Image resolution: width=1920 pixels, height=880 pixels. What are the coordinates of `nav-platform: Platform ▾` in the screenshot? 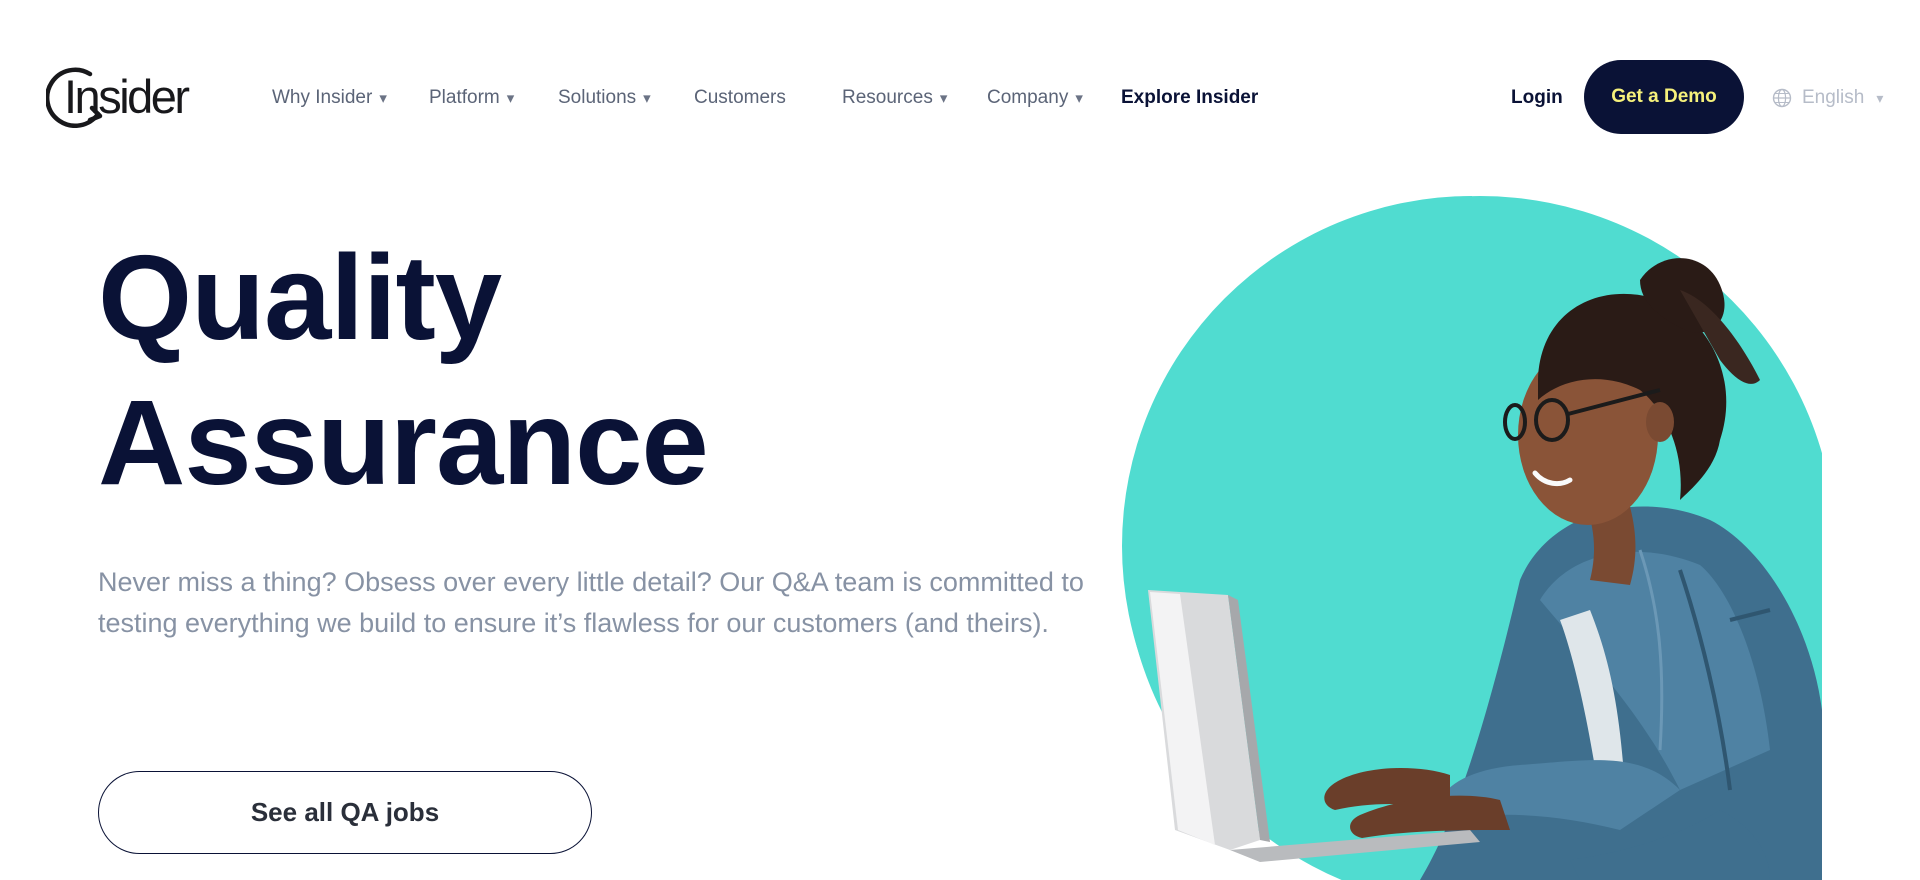 It's located at (471, 98).